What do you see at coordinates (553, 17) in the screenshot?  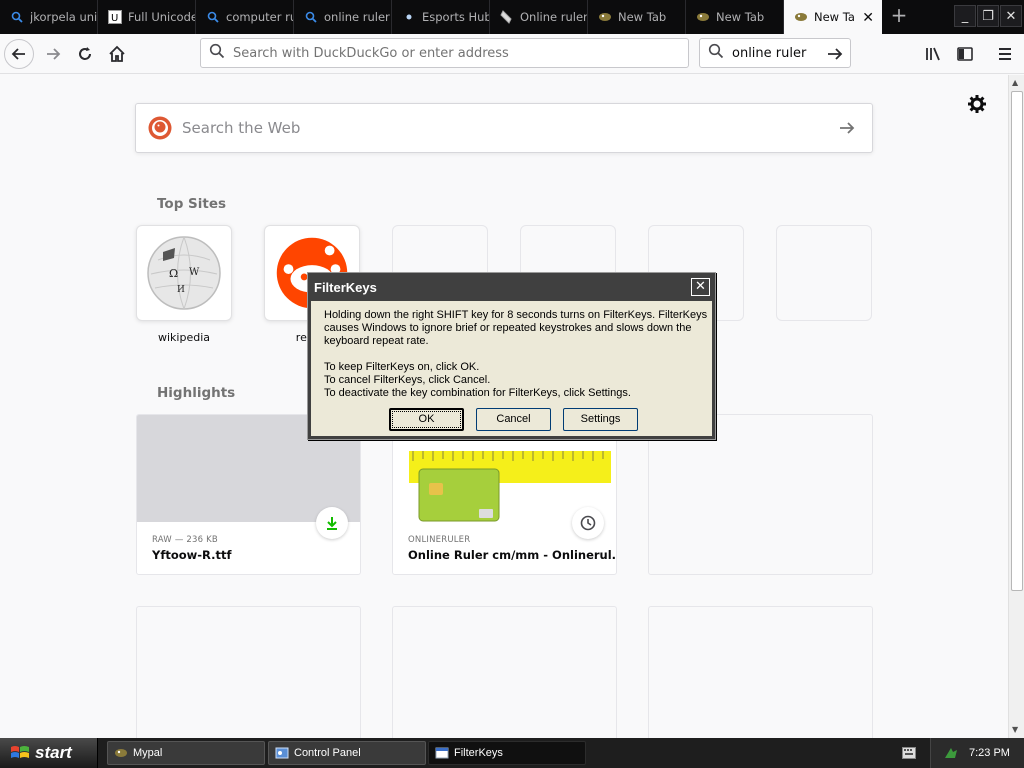 I see `tab-label: Online ruler` at bounding box center [553, 17].